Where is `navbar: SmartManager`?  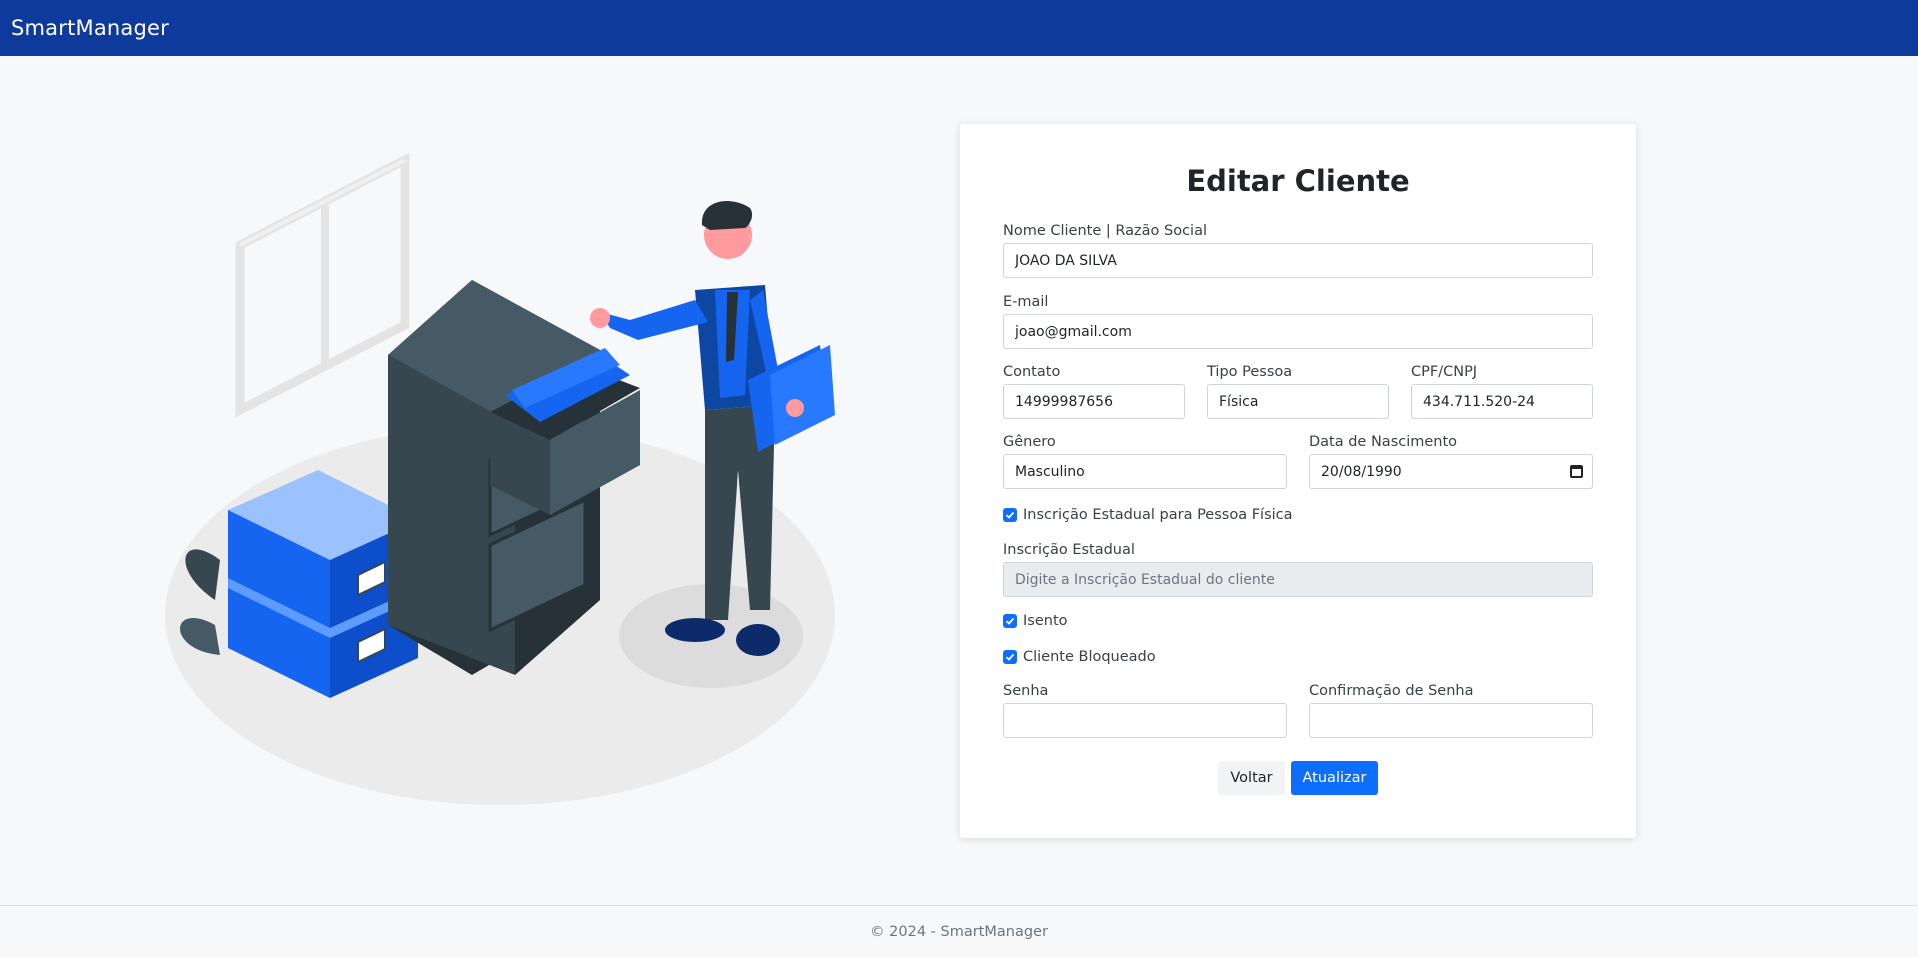 navbar: SmartManager is located at coordinates (959, 28).